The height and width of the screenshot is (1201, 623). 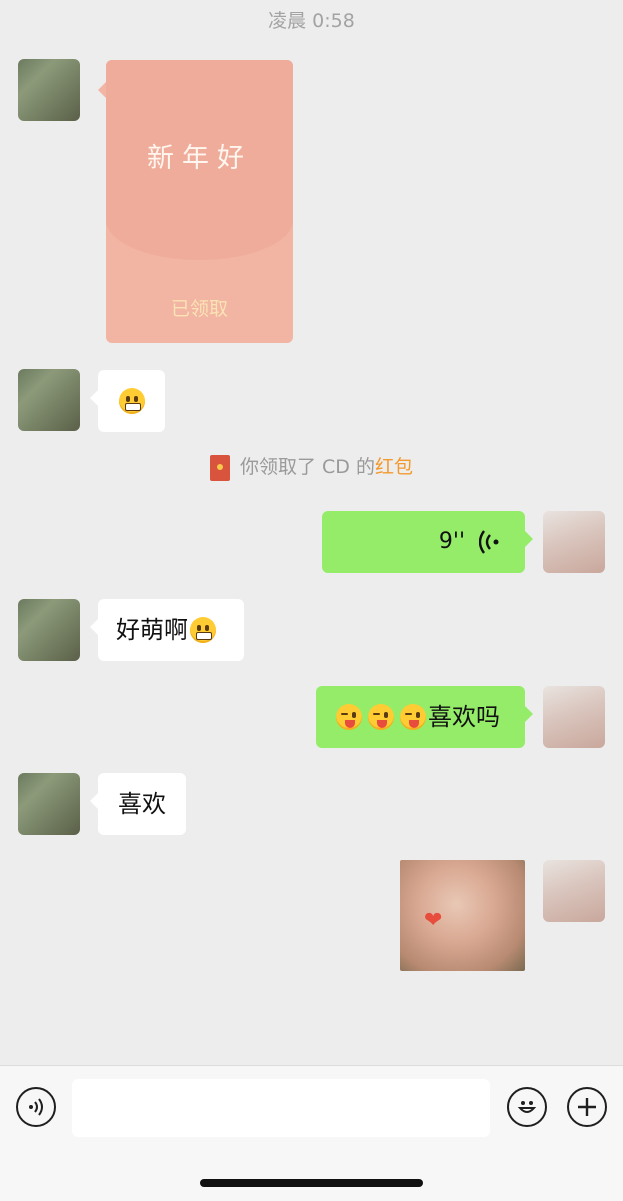 I want to click on message-input, so click(x=281, y=1108).